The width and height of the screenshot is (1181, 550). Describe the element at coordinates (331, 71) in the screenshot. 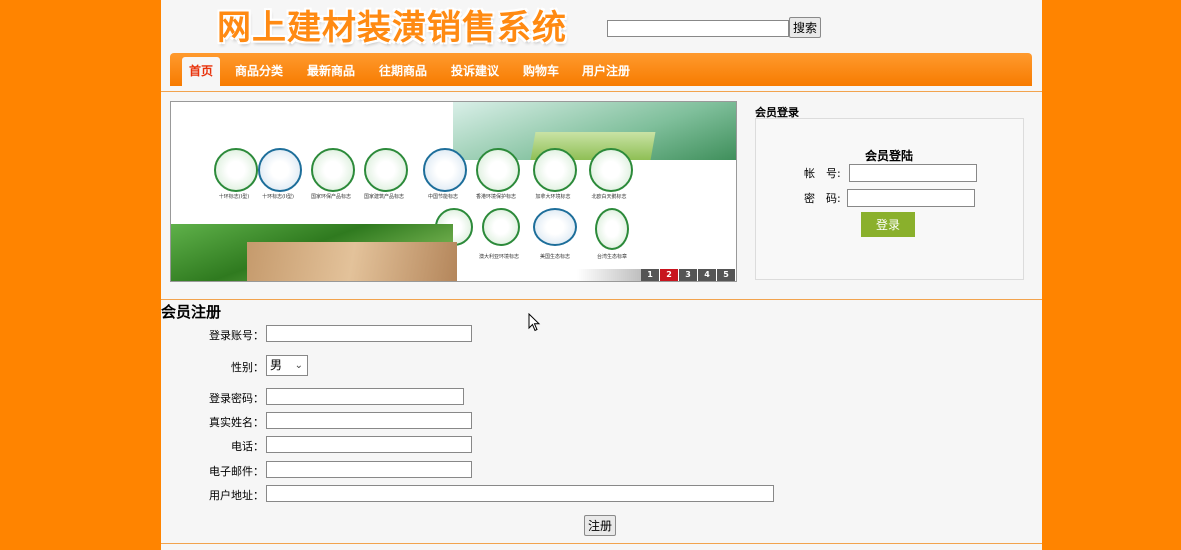

I see `nav-item-new-products: 最新商品` at that location.